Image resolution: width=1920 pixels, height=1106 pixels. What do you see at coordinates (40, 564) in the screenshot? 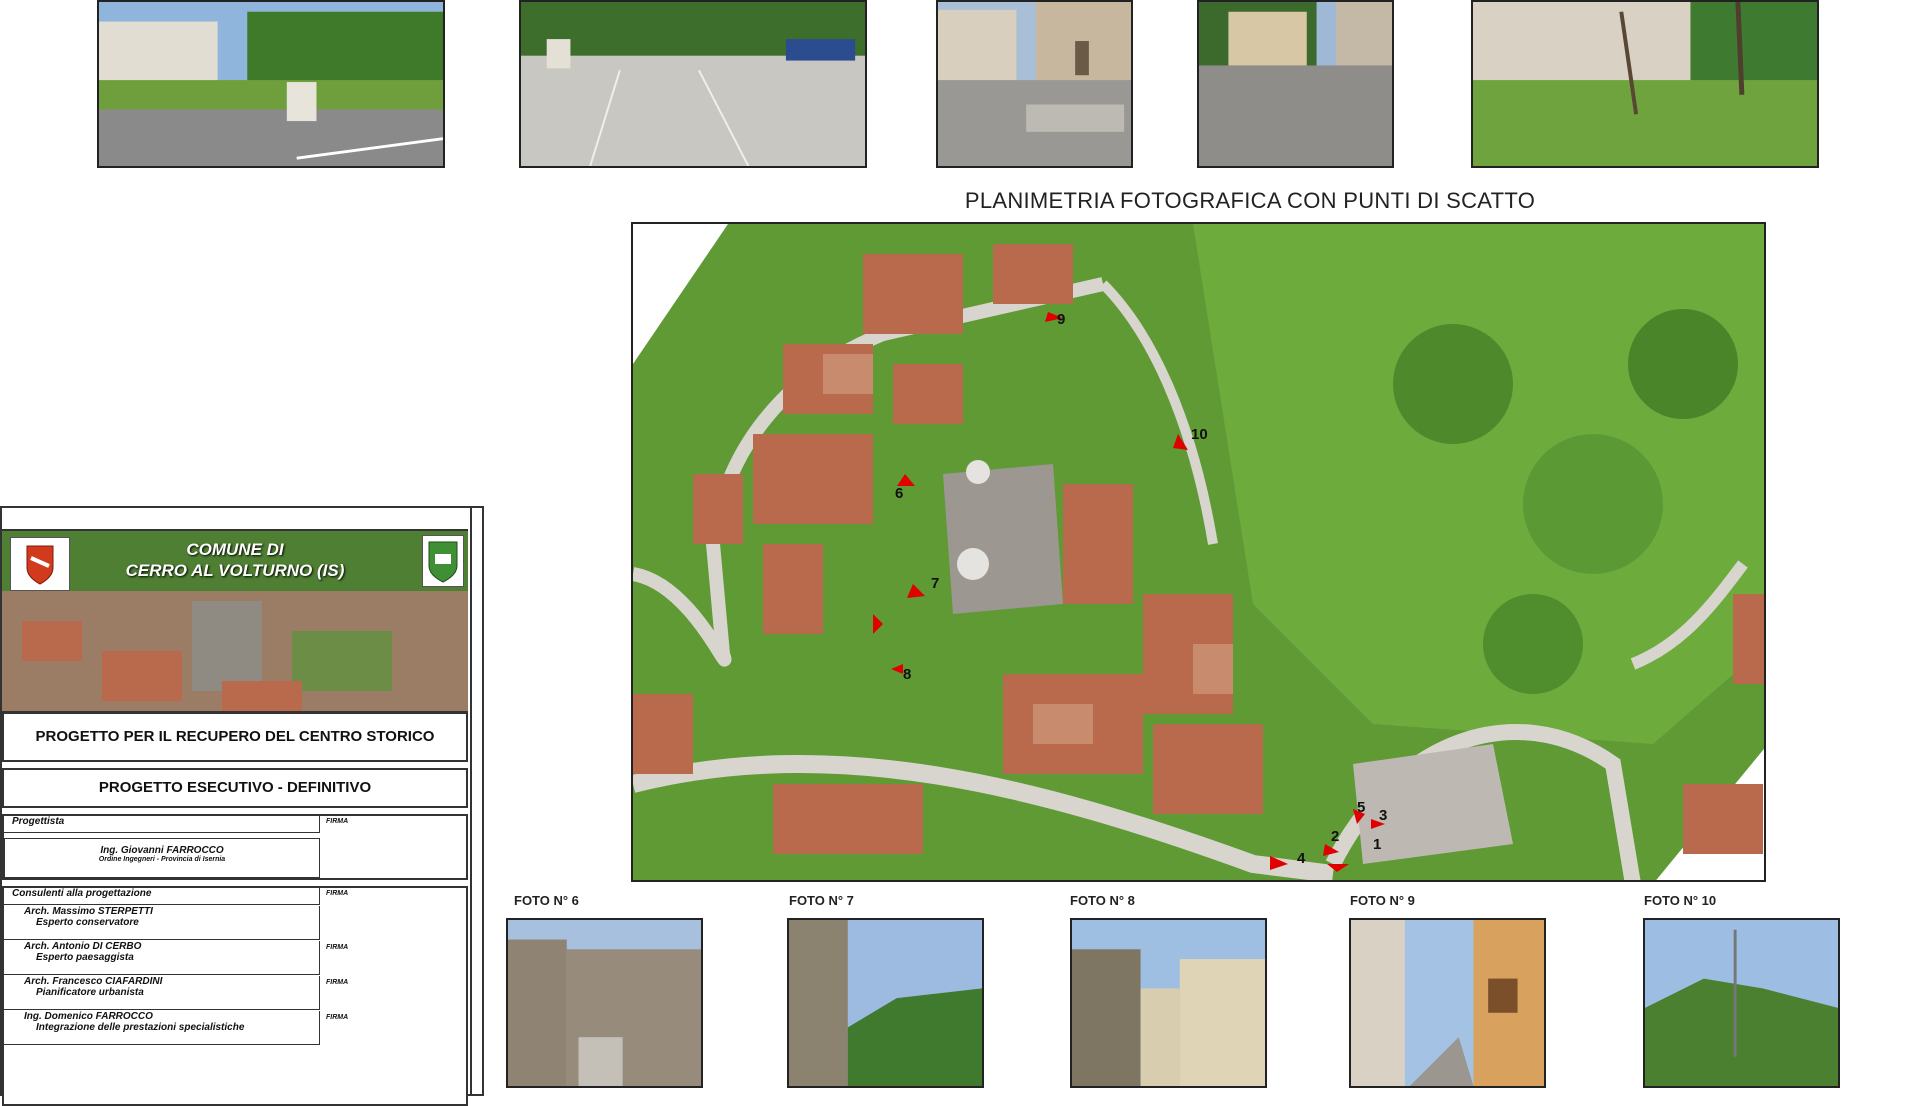
I see `comune-logo-icon` at bounding box center [40, 564].